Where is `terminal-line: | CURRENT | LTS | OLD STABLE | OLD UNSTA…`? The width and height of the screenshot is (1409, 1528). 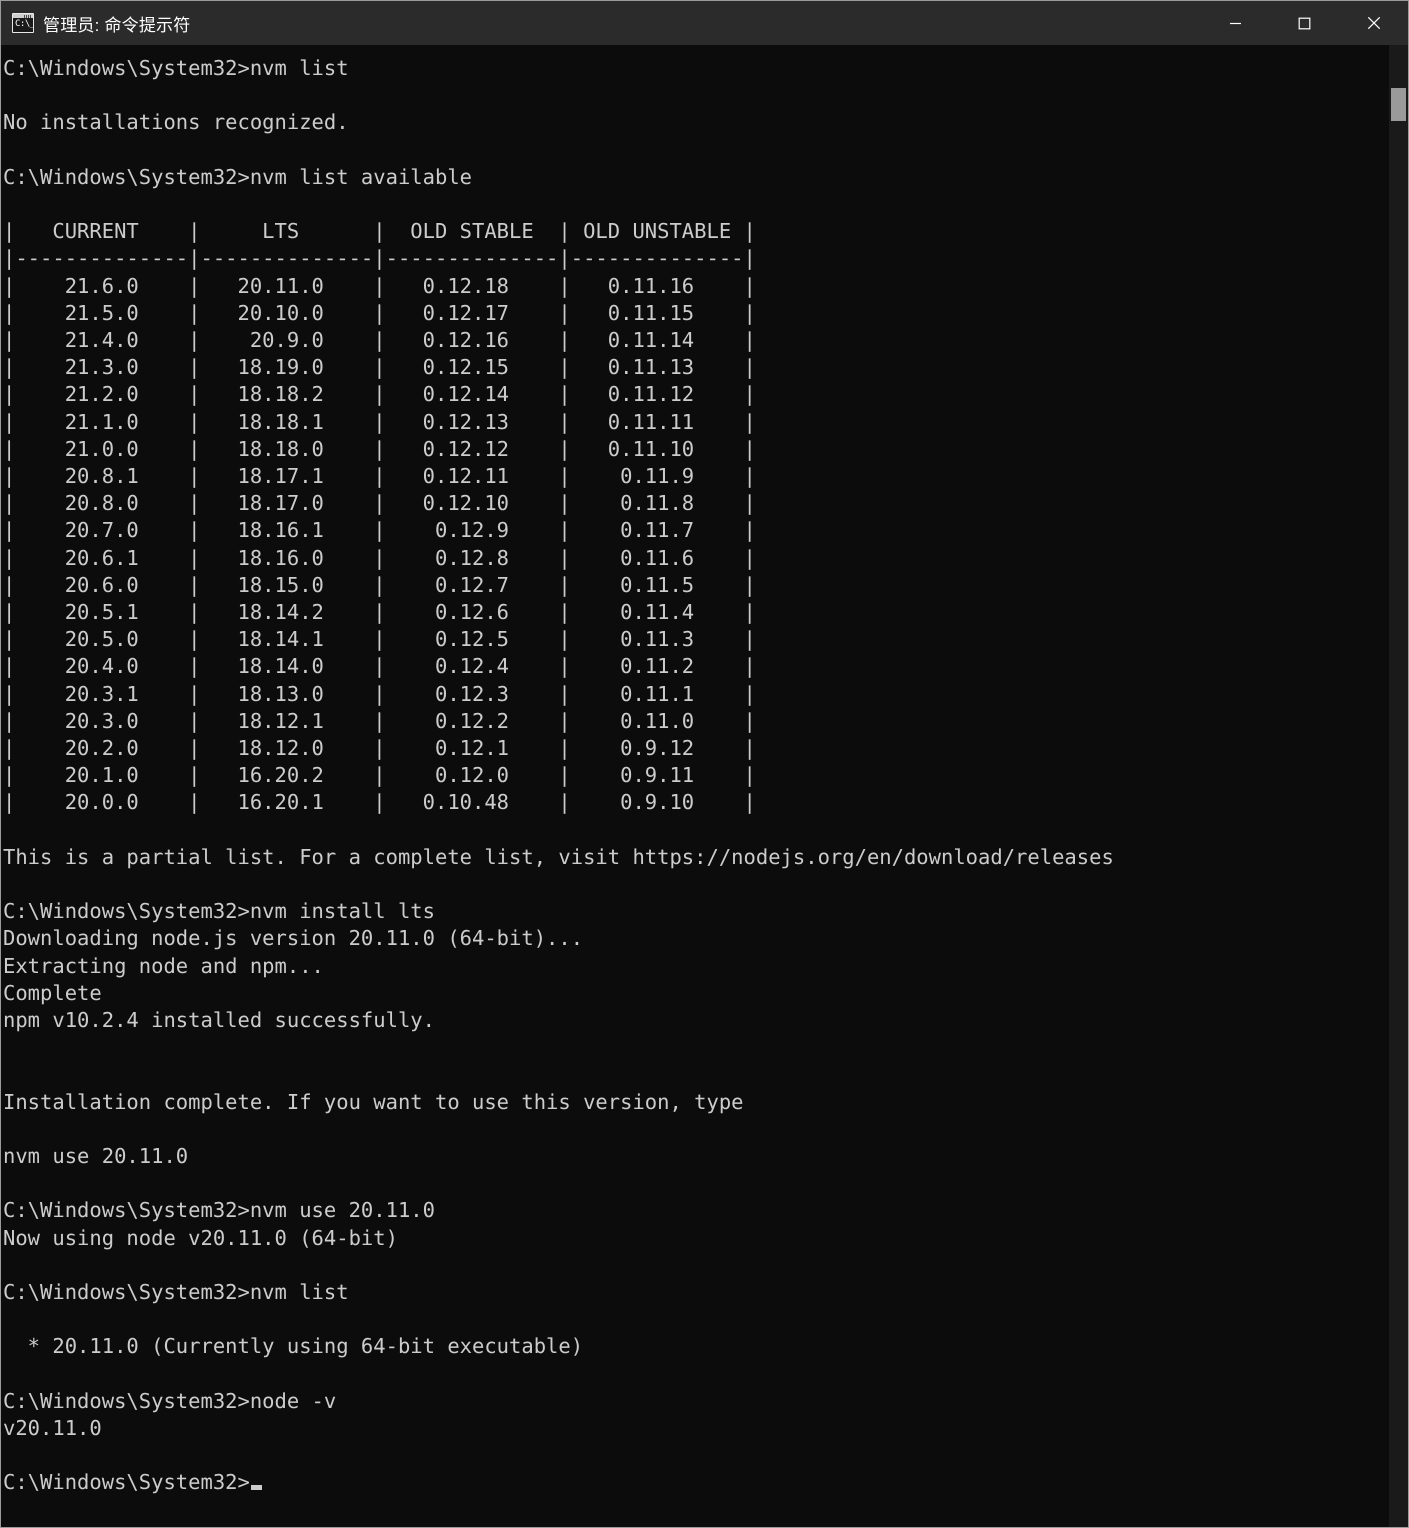 terminal-line: | CURRENT | LTS | OLD STABLE | OLD UNSTA… is located at coordinates (379, 231).